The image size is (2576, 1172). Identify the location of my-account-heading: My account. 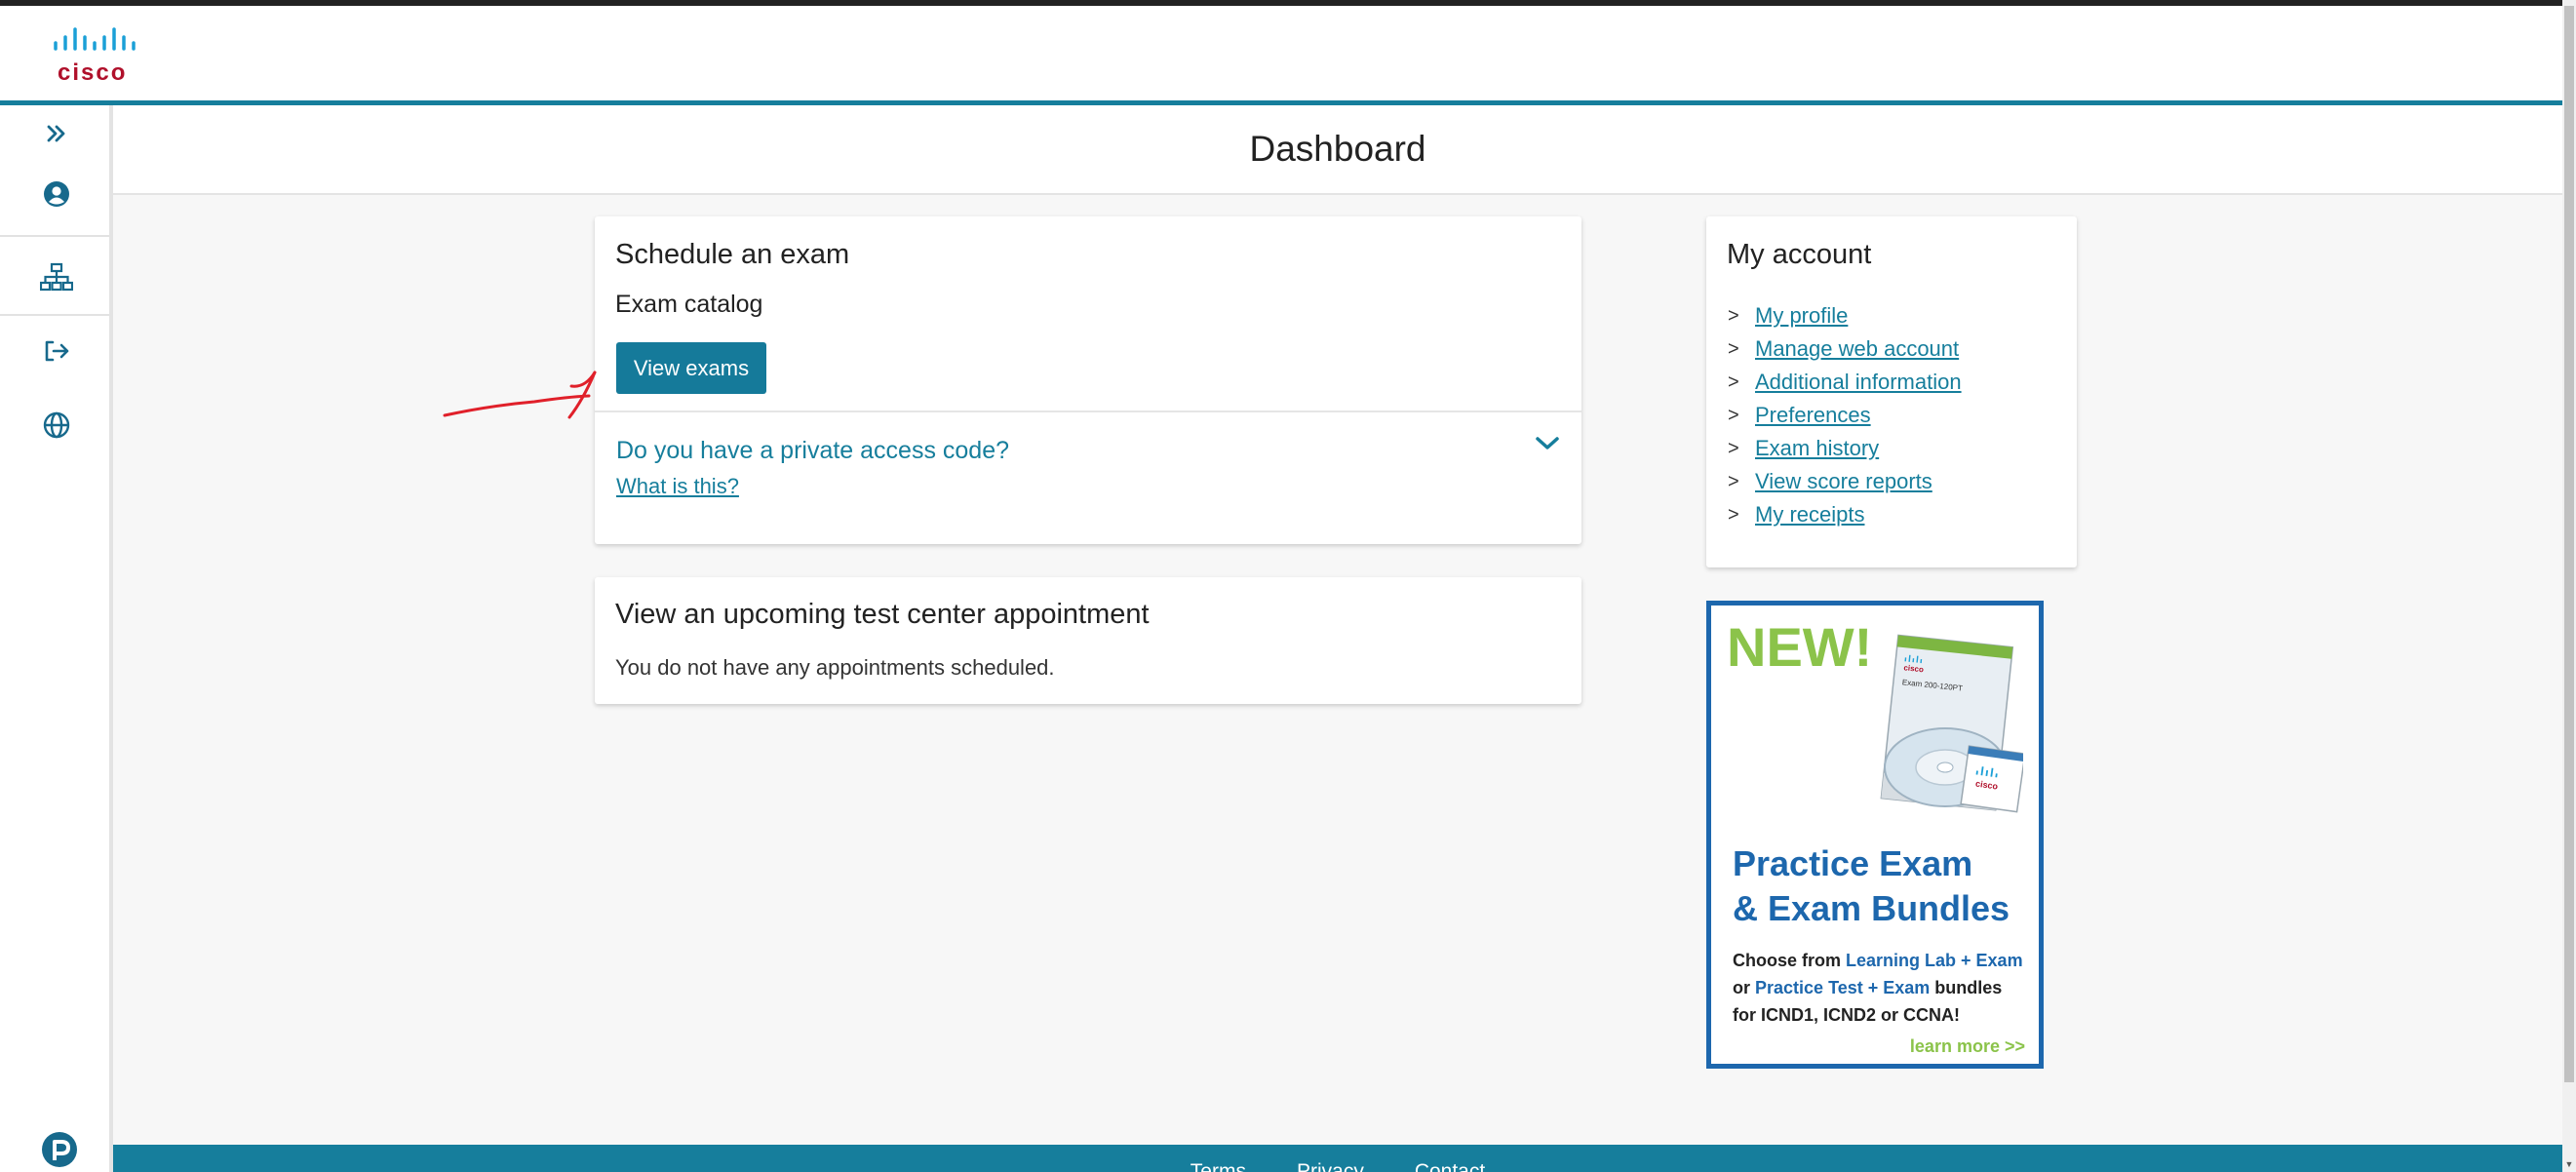
(1799, 254).